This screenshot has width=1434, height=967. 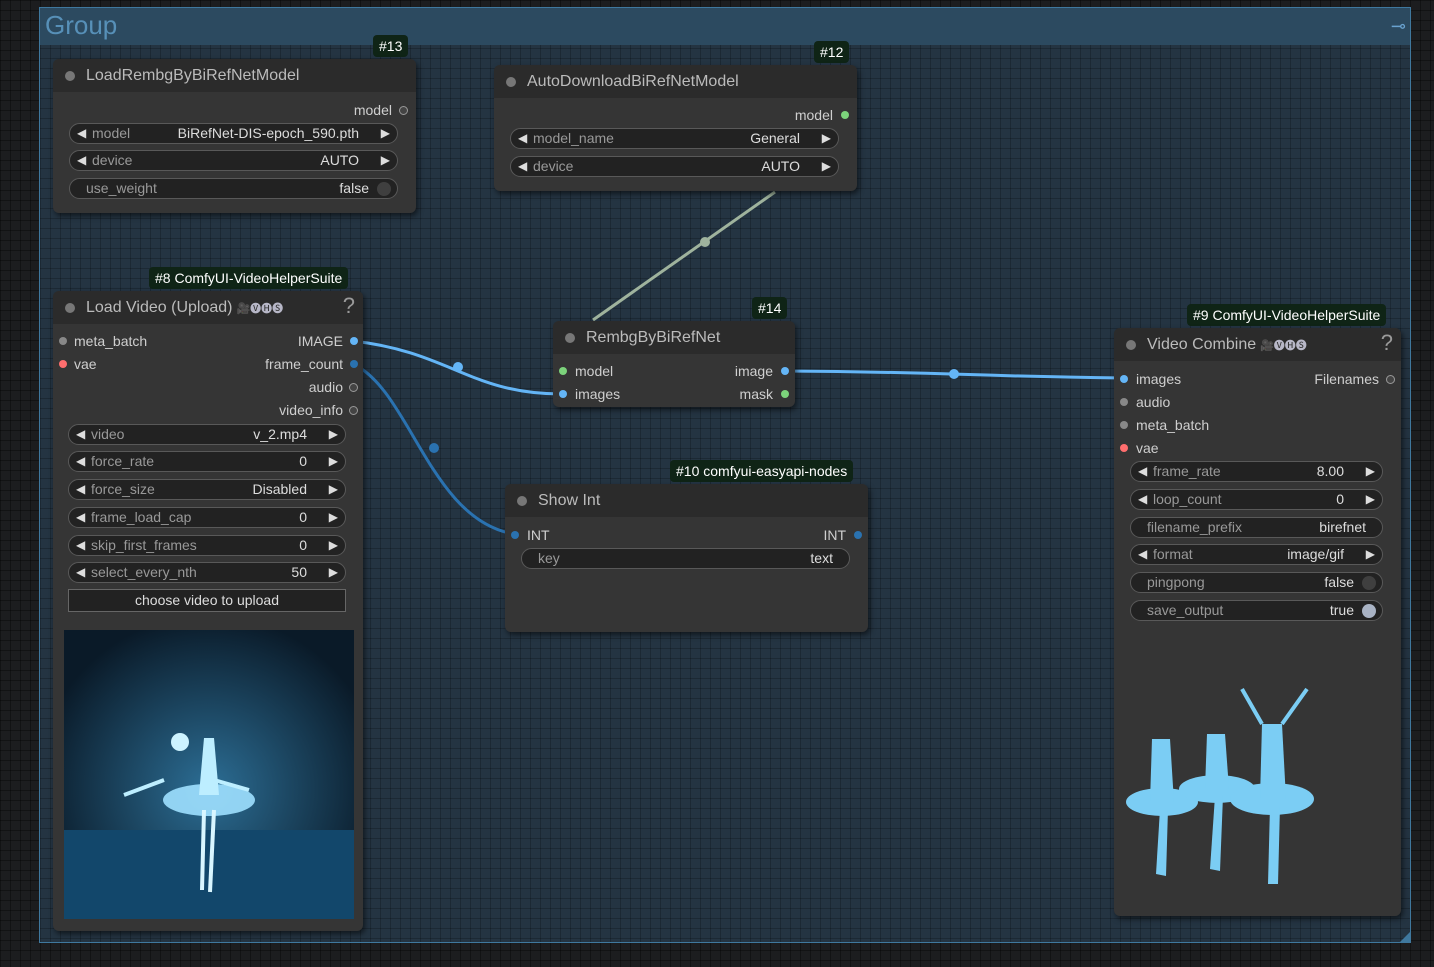 What do you see at coordinates (686, 500) in the screenshot?
I see `node-title-bar: Show Int` at bounding box center [686, 500].